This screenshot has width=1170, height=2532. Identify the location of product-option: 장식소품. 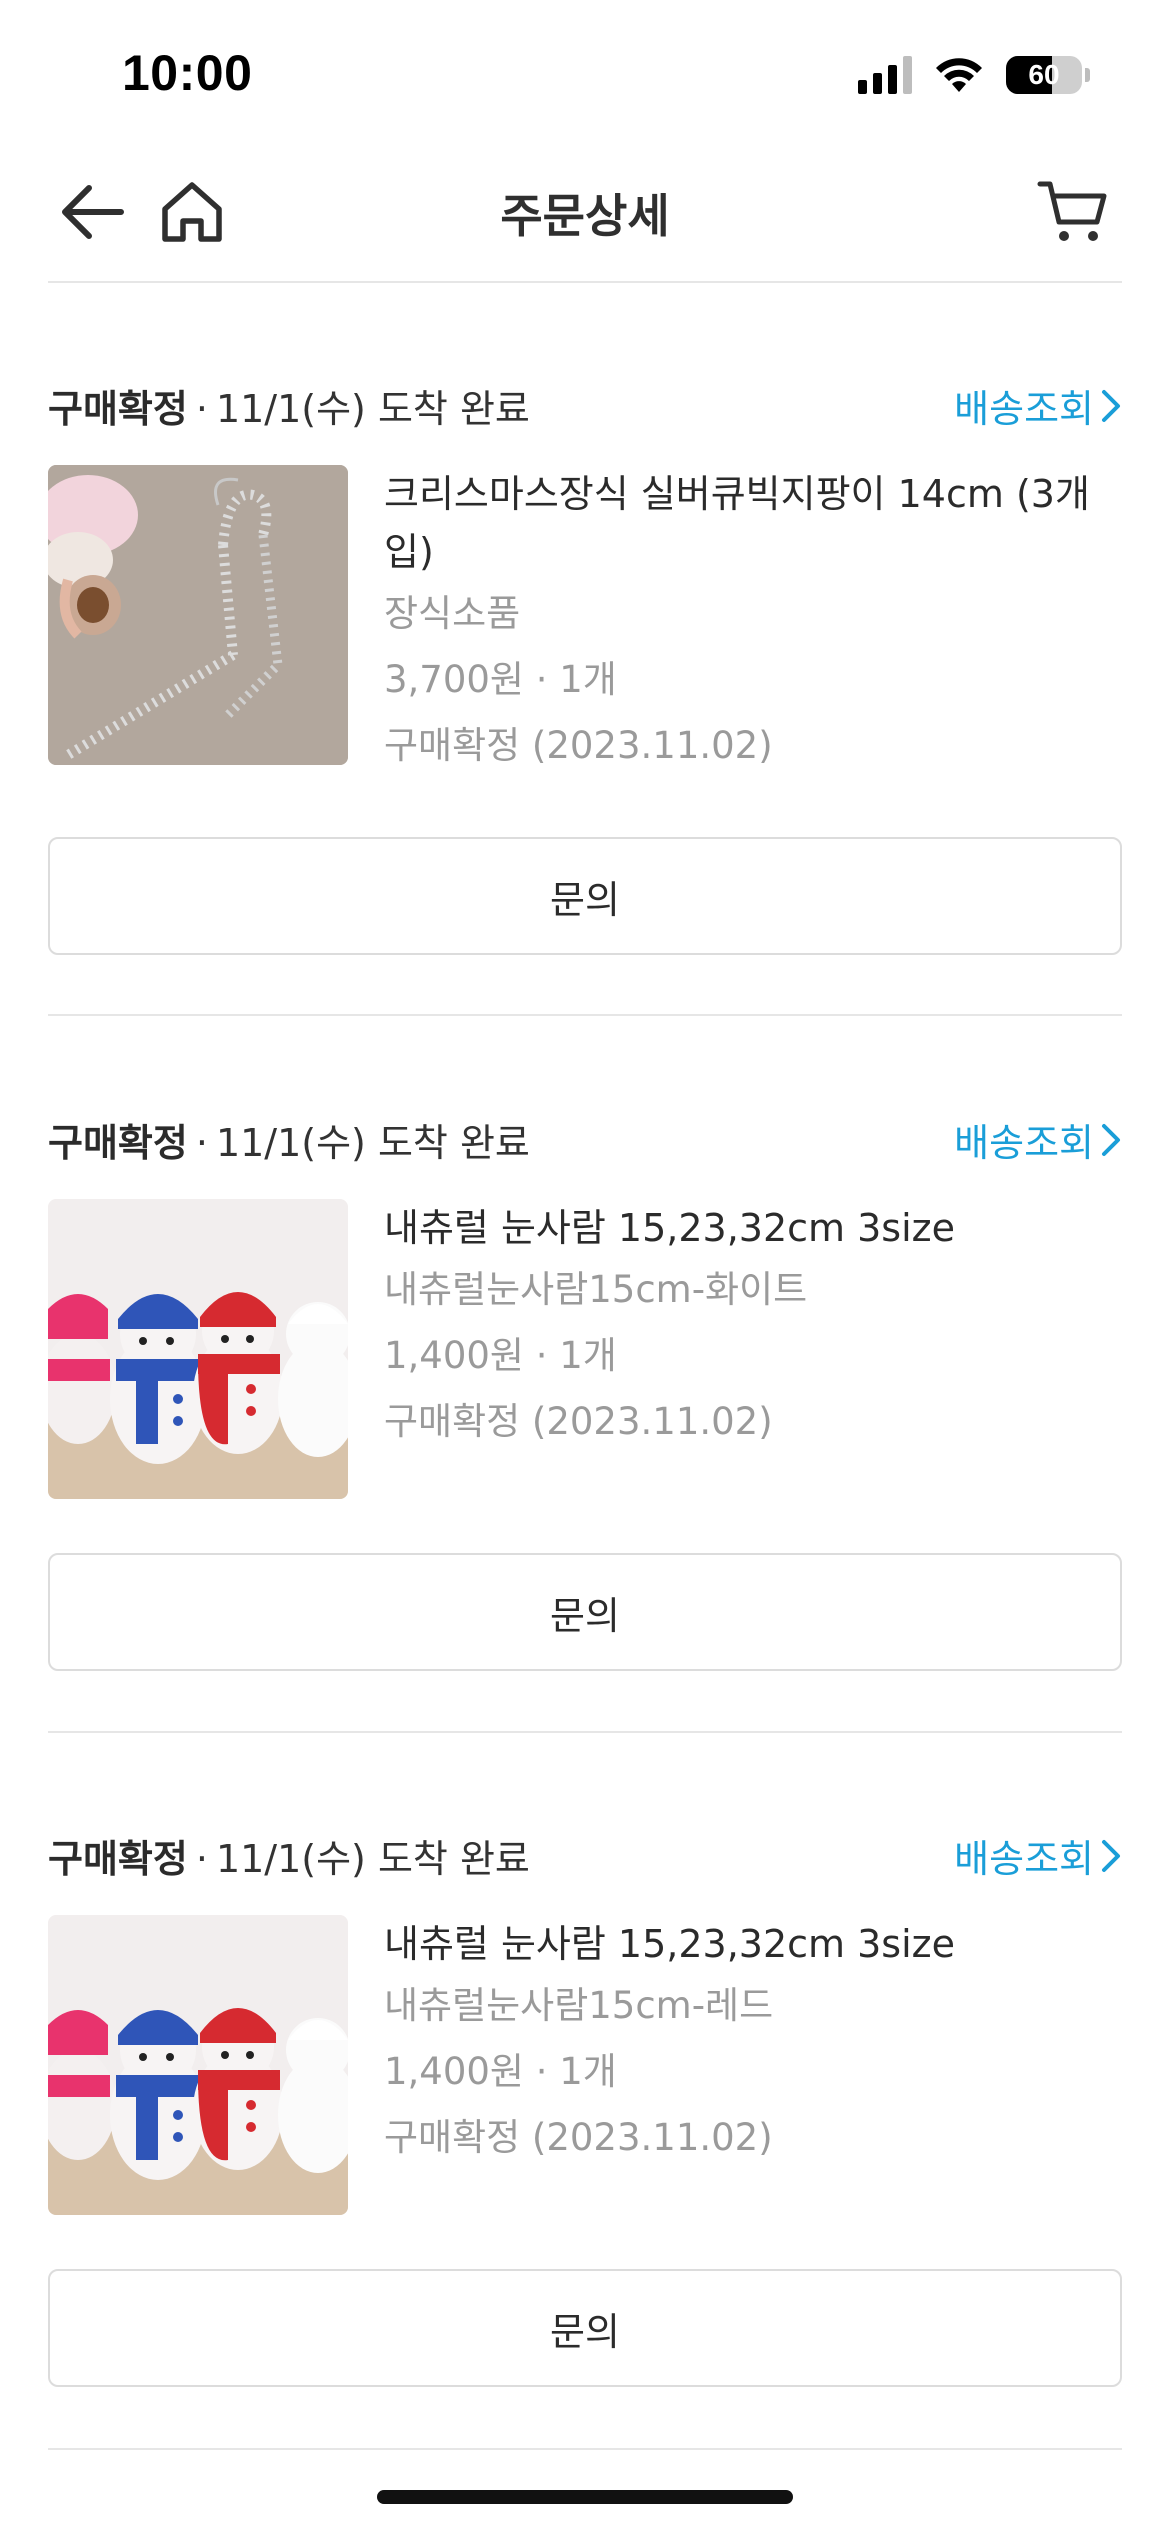
(452, 613).